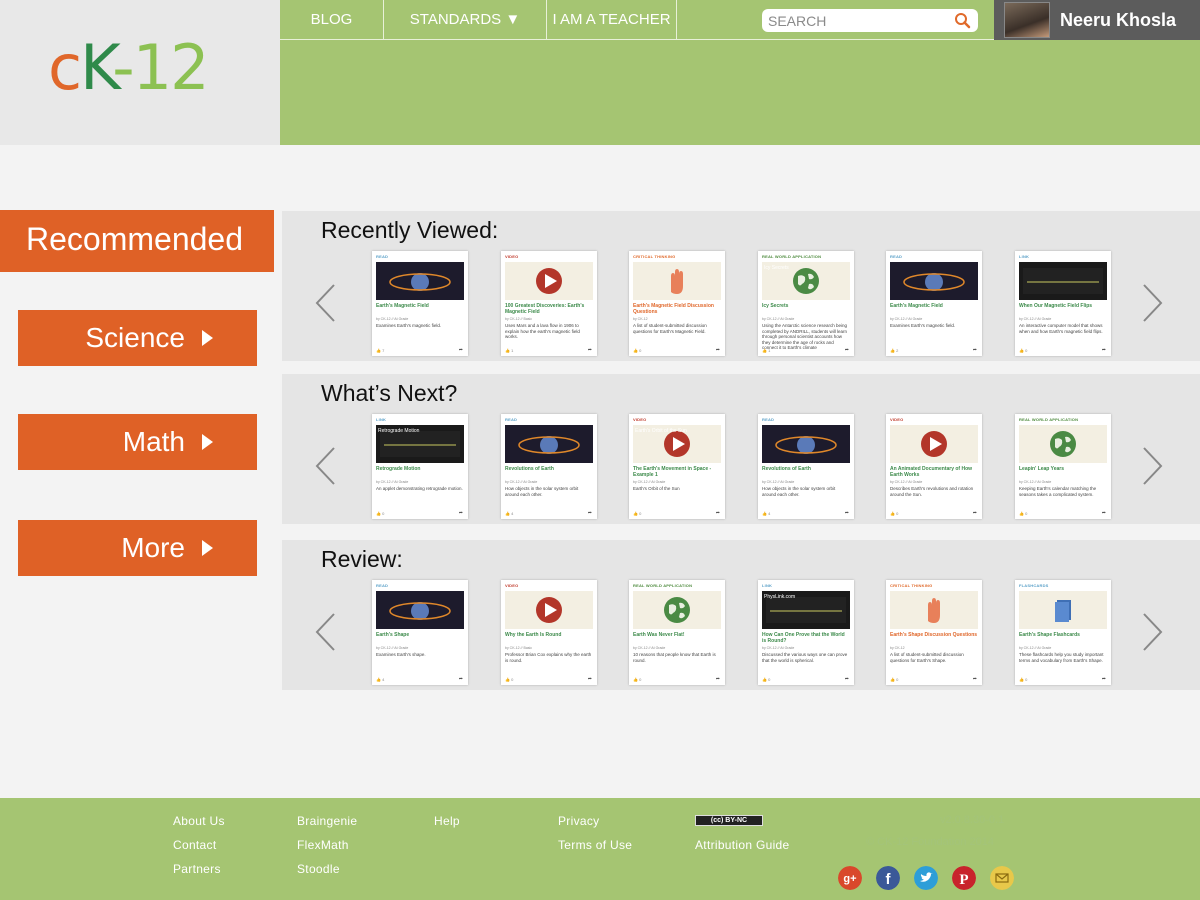 The height and width of the screenshot is (900, 1200). I want to click on search-icon, so click(962, 20).